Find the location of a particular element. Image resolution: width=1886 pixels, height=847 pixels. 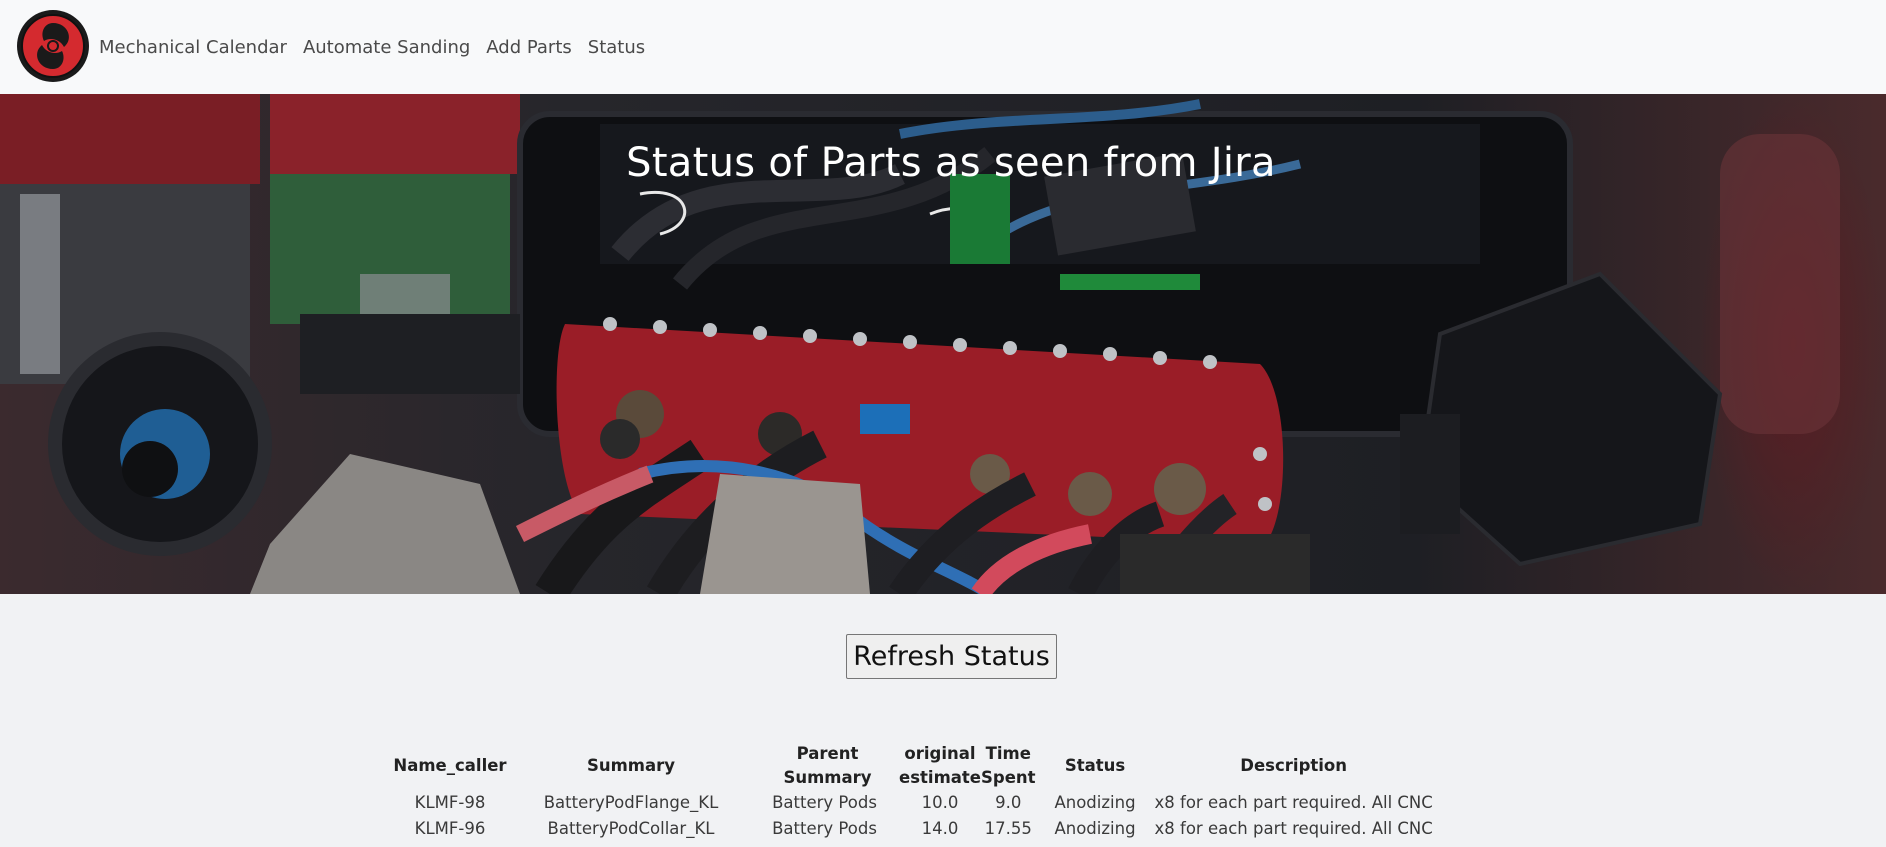

nav-link-add-parts: Add Parts is located at coordinates (528, 47).